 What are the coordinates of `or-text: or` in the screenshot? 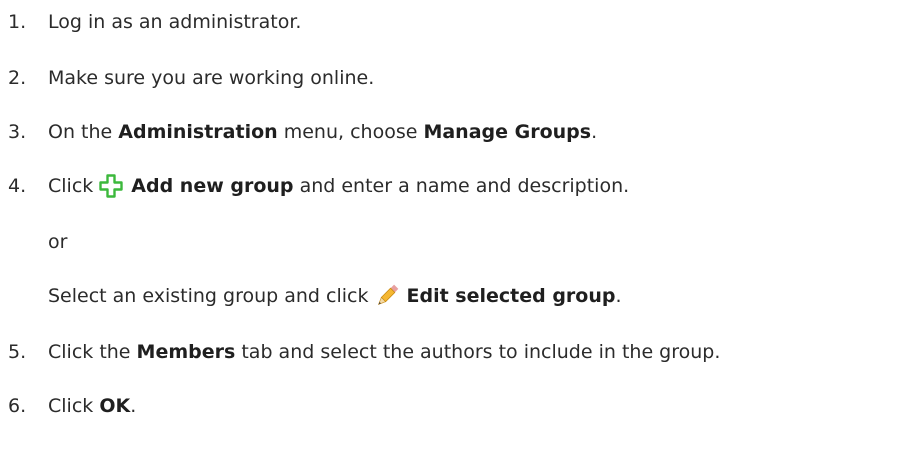 It's located at (58, 242).